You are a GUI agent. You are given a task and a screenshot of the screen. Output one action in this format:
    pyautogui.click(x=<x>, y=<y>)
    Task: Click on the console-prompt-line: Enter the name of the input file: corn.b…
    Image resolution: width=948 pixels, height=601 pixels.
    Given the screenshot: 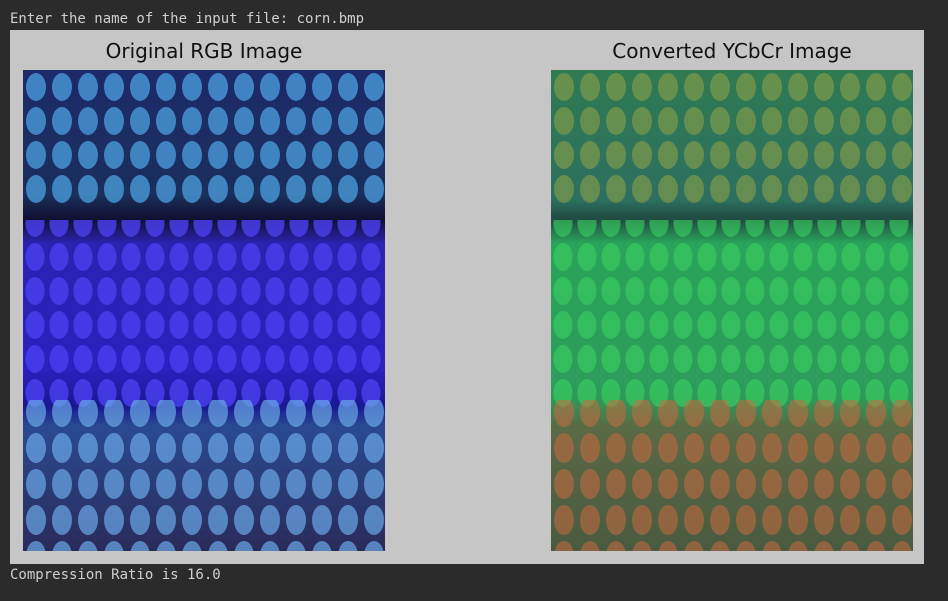 What is the action you would take?
    pyautogui.click(x=187, y=19)
    